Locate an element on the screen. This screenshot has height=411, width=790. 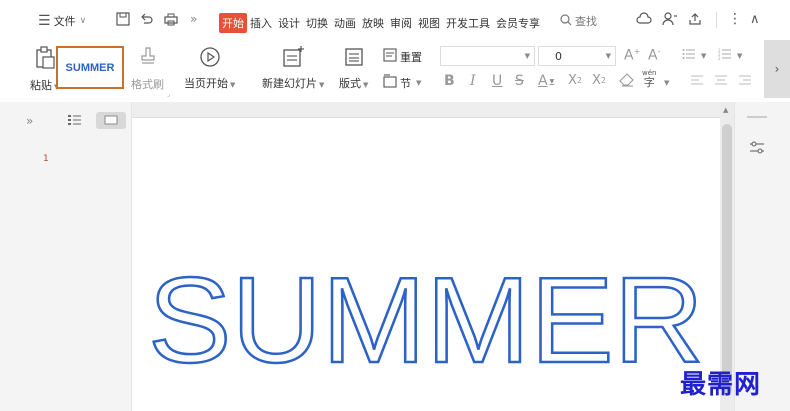
new-slide-icon is located at coordinates (293, 58).